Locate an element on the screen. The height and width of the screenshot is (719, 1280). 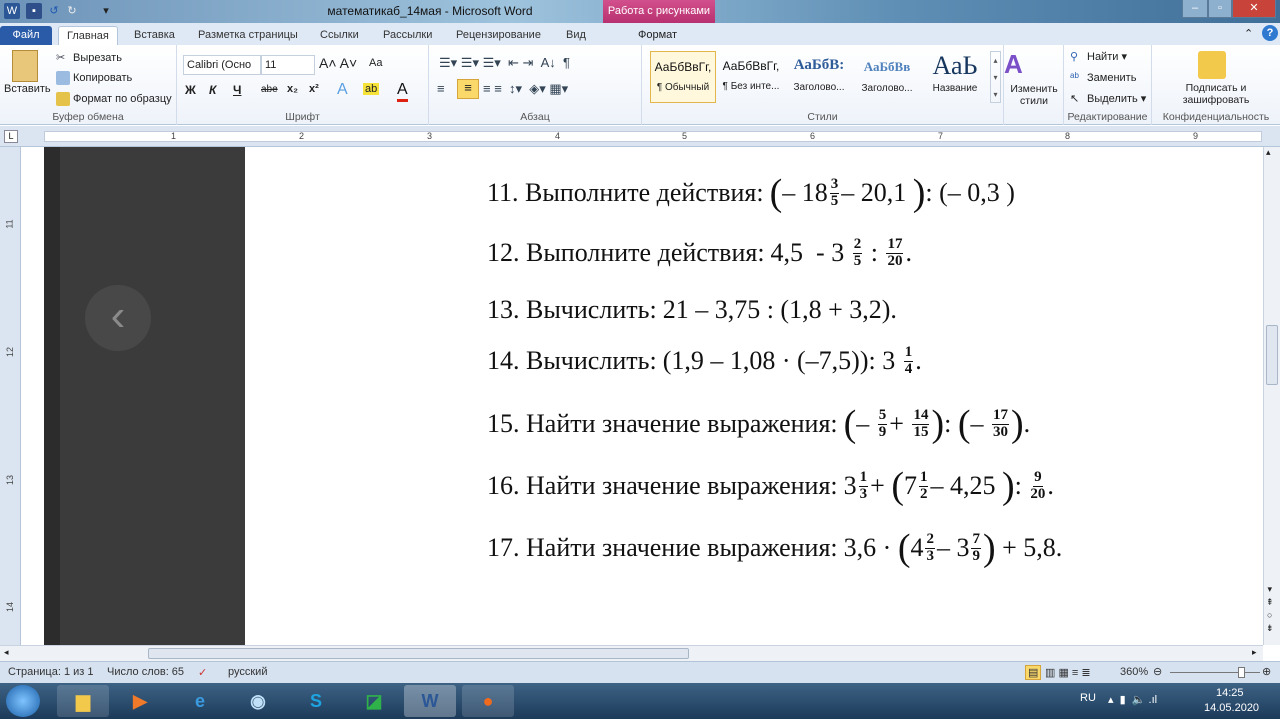
vertical-scrollbar: ▴ ▾ ⇞ ○ ⇟ is located at coordinates (1271, 396).